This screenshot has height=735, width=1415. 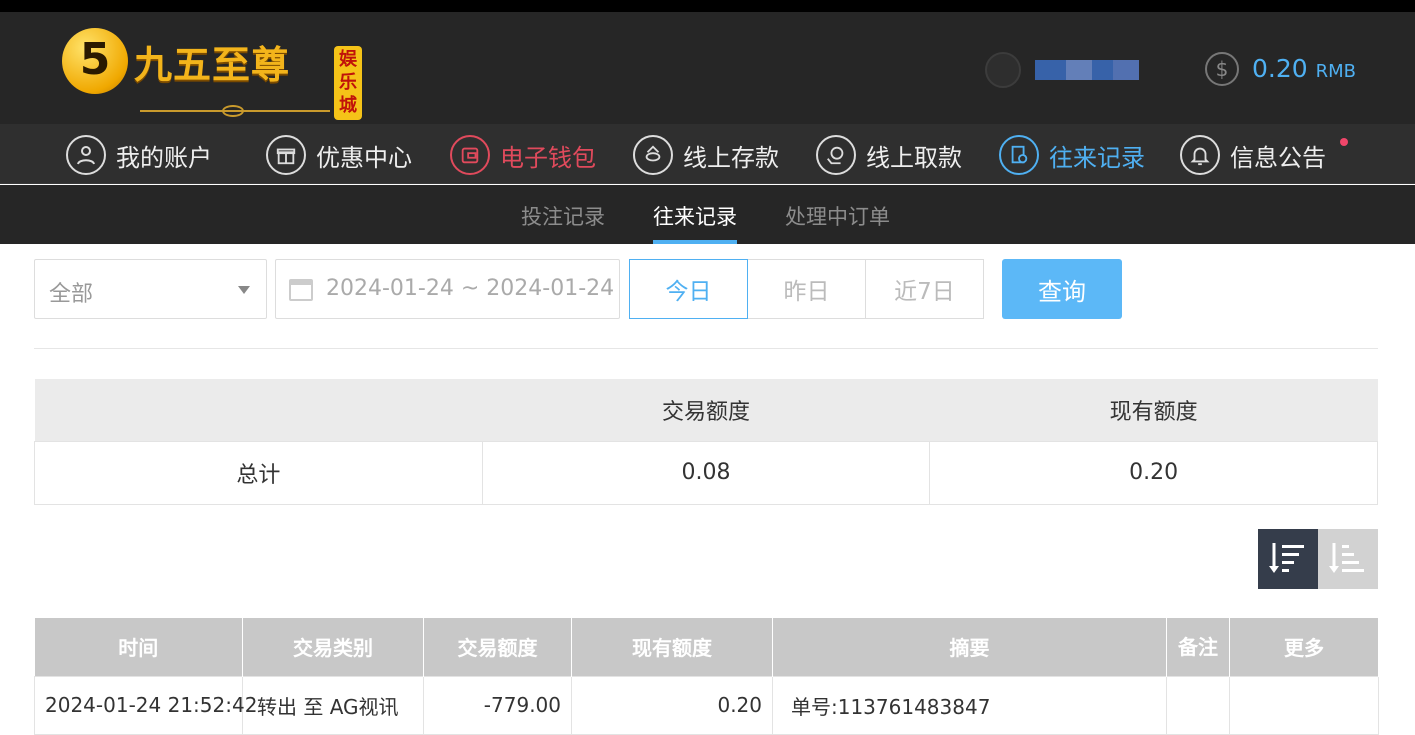 I want to click on dollar-icon: $, so click(x=1222, y=69).